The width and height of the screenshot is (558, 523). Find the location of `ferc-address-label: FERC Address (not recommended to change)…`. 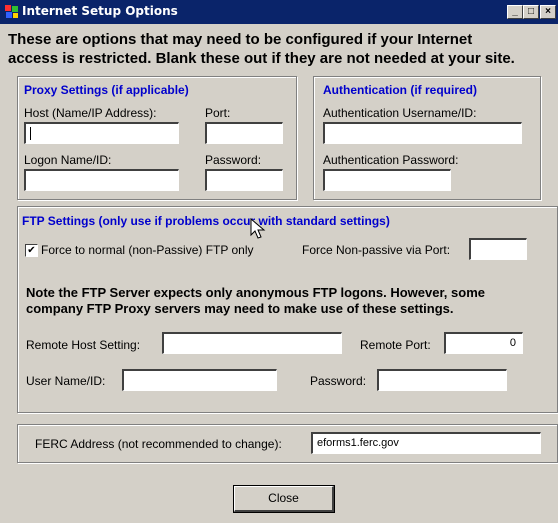

ferc-address-label: FERC Address (not recommended to change)… is located at coordinates (158, 444).